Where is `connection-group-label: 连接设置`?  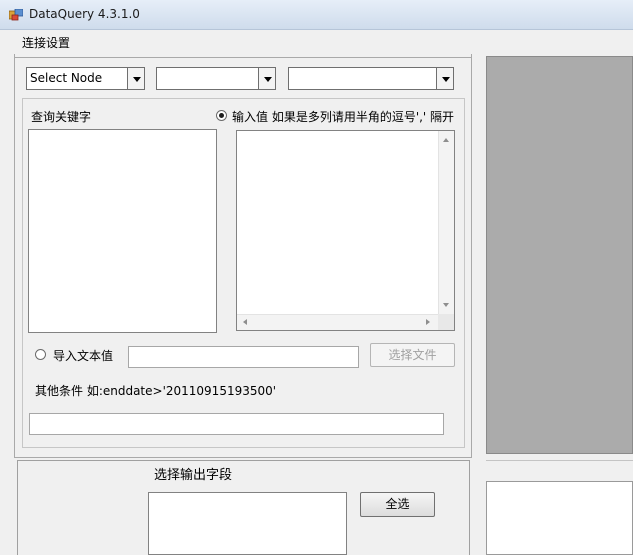 connection-group-label: 连接设置 is located at coordinates (46, 43).